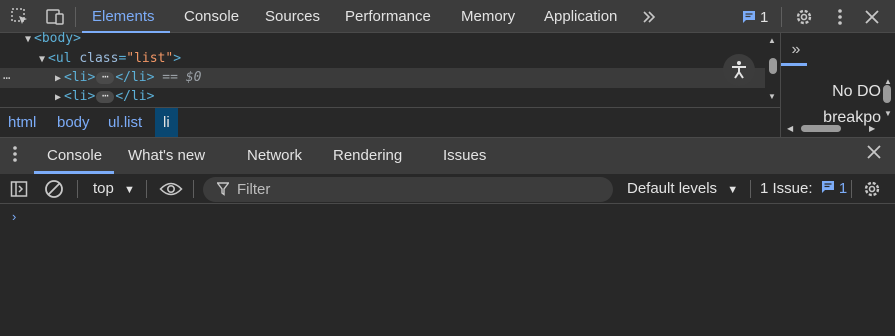 The image size is (895, 336). I want to click on close-icon, so click(872, 17).